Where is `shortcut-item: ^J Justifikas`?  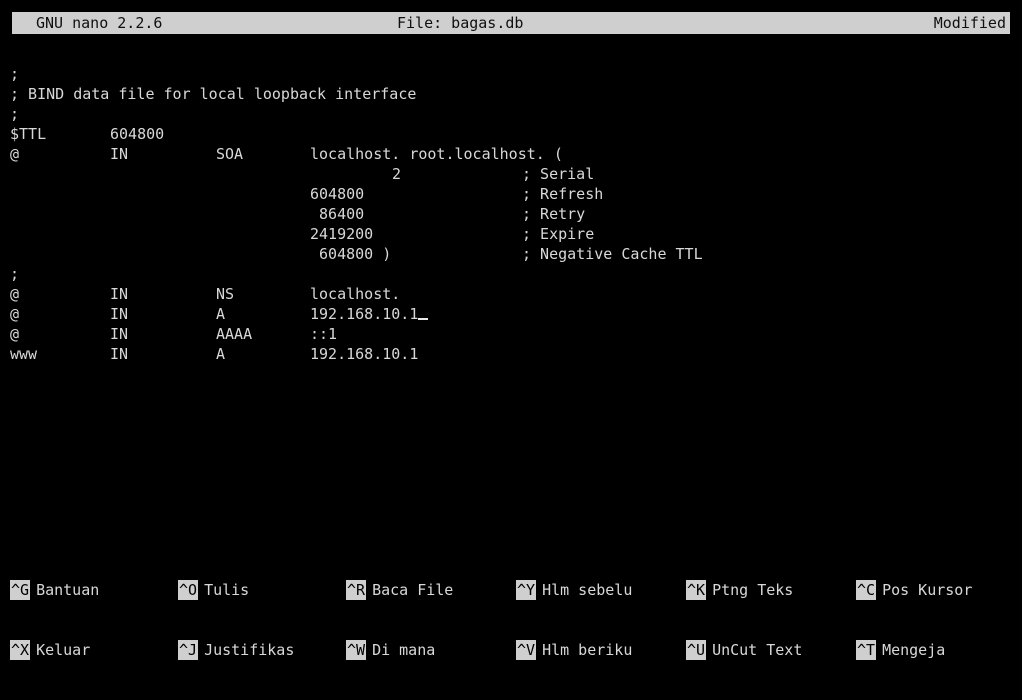 shortcut-item: ^J Justifikas is located at coordinates (236, 650).